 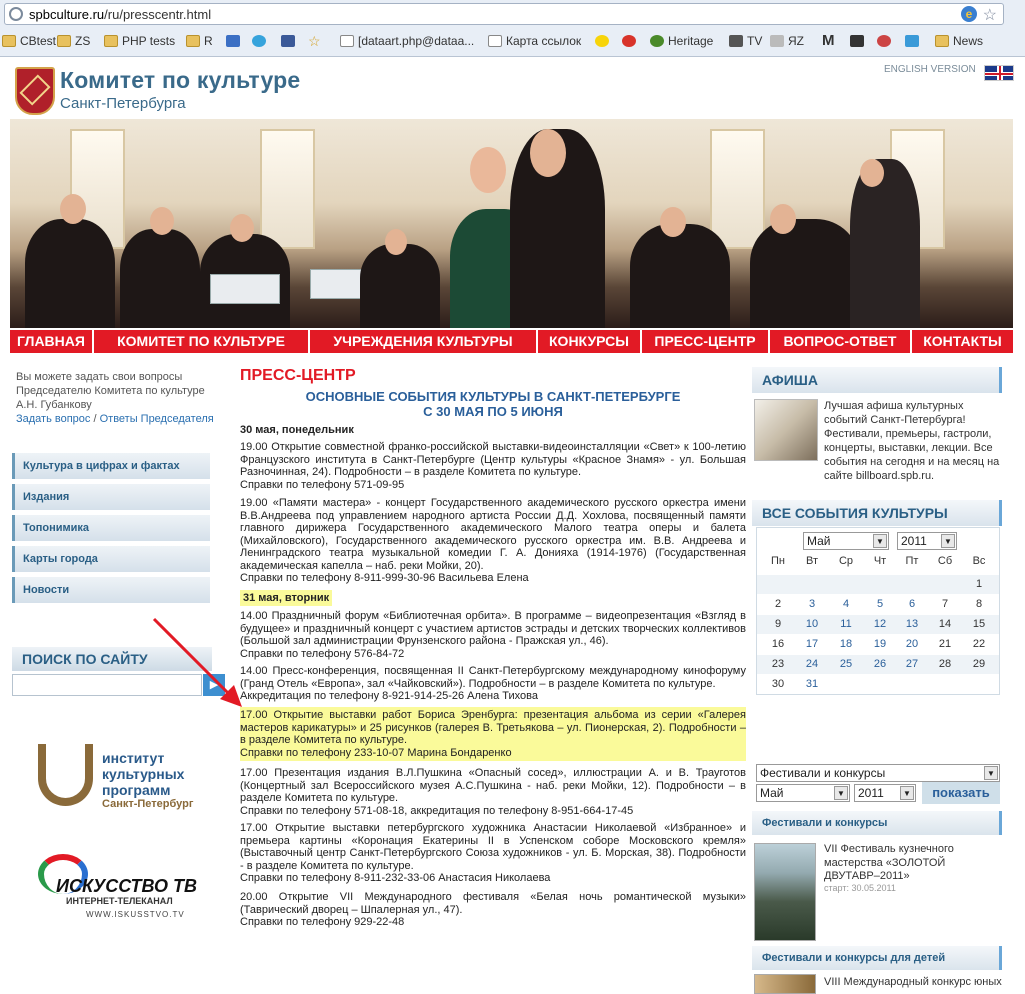 What do you see at coordinates (110, 391) in the screenshot?
I see `ask-text-2: Председателю Комитета по культуре` at bounding box center [110, 391].